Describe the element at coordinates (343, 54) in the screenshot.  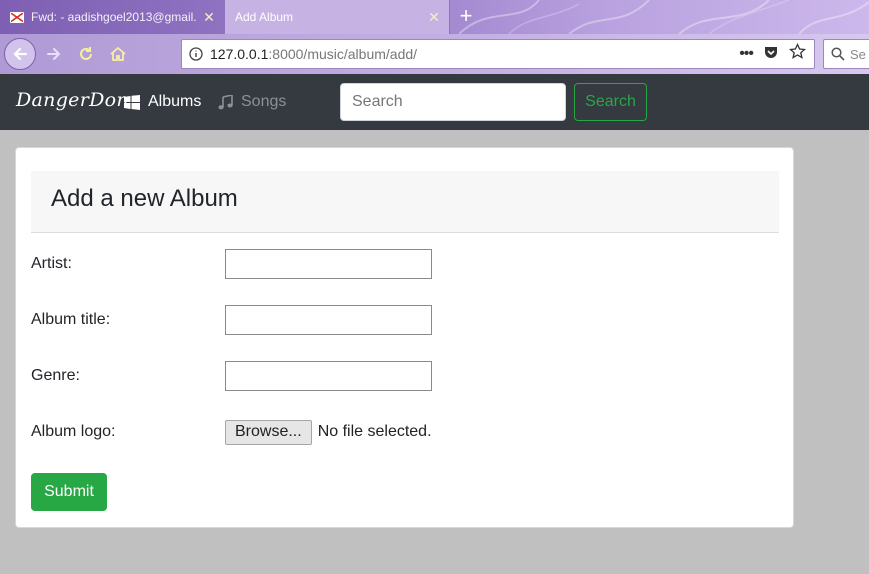
I see `url-path: :8000/music/album/add/` at that location.